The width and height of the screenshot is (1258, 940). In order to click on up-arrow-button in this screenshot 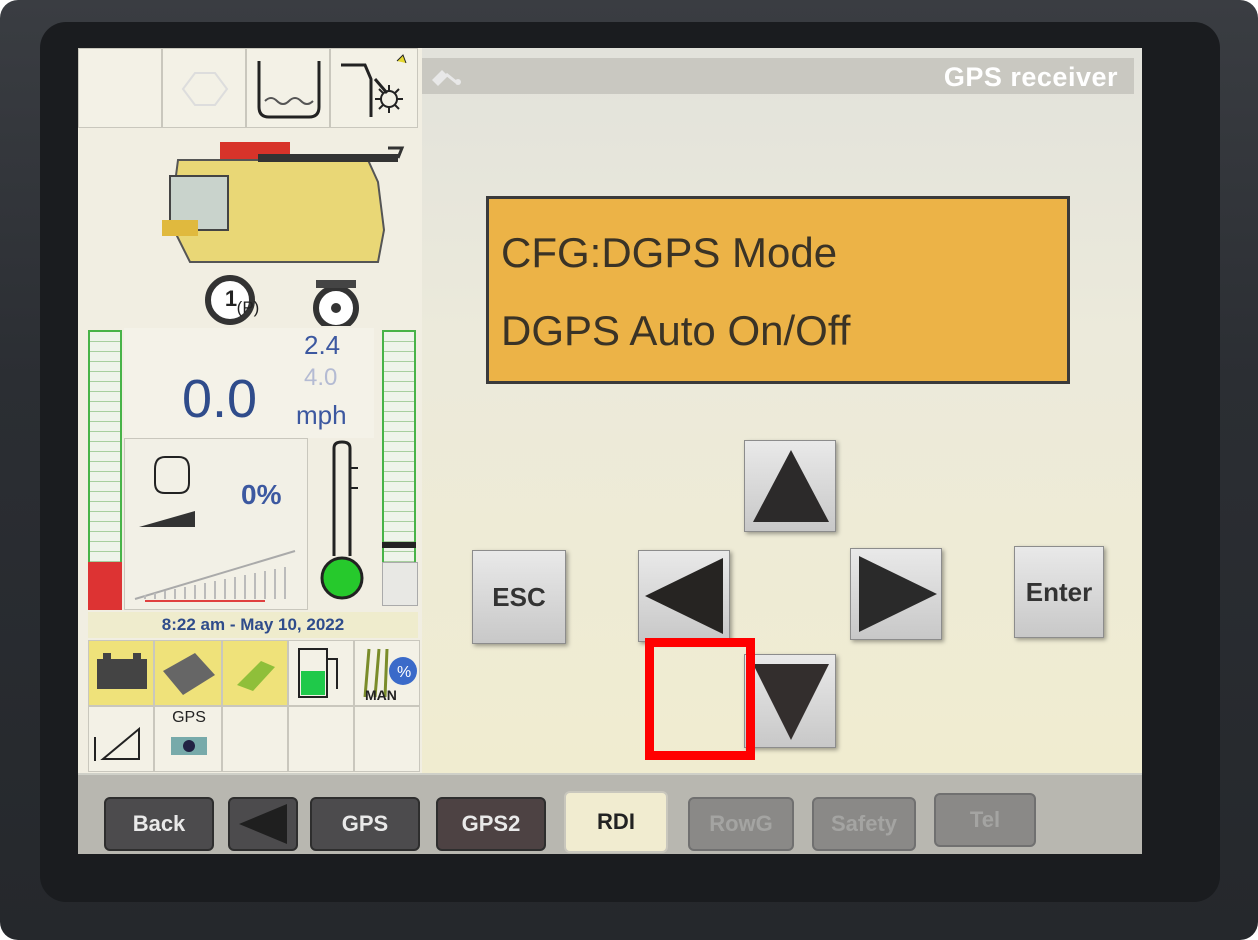, I will do `click(790, 486)`.